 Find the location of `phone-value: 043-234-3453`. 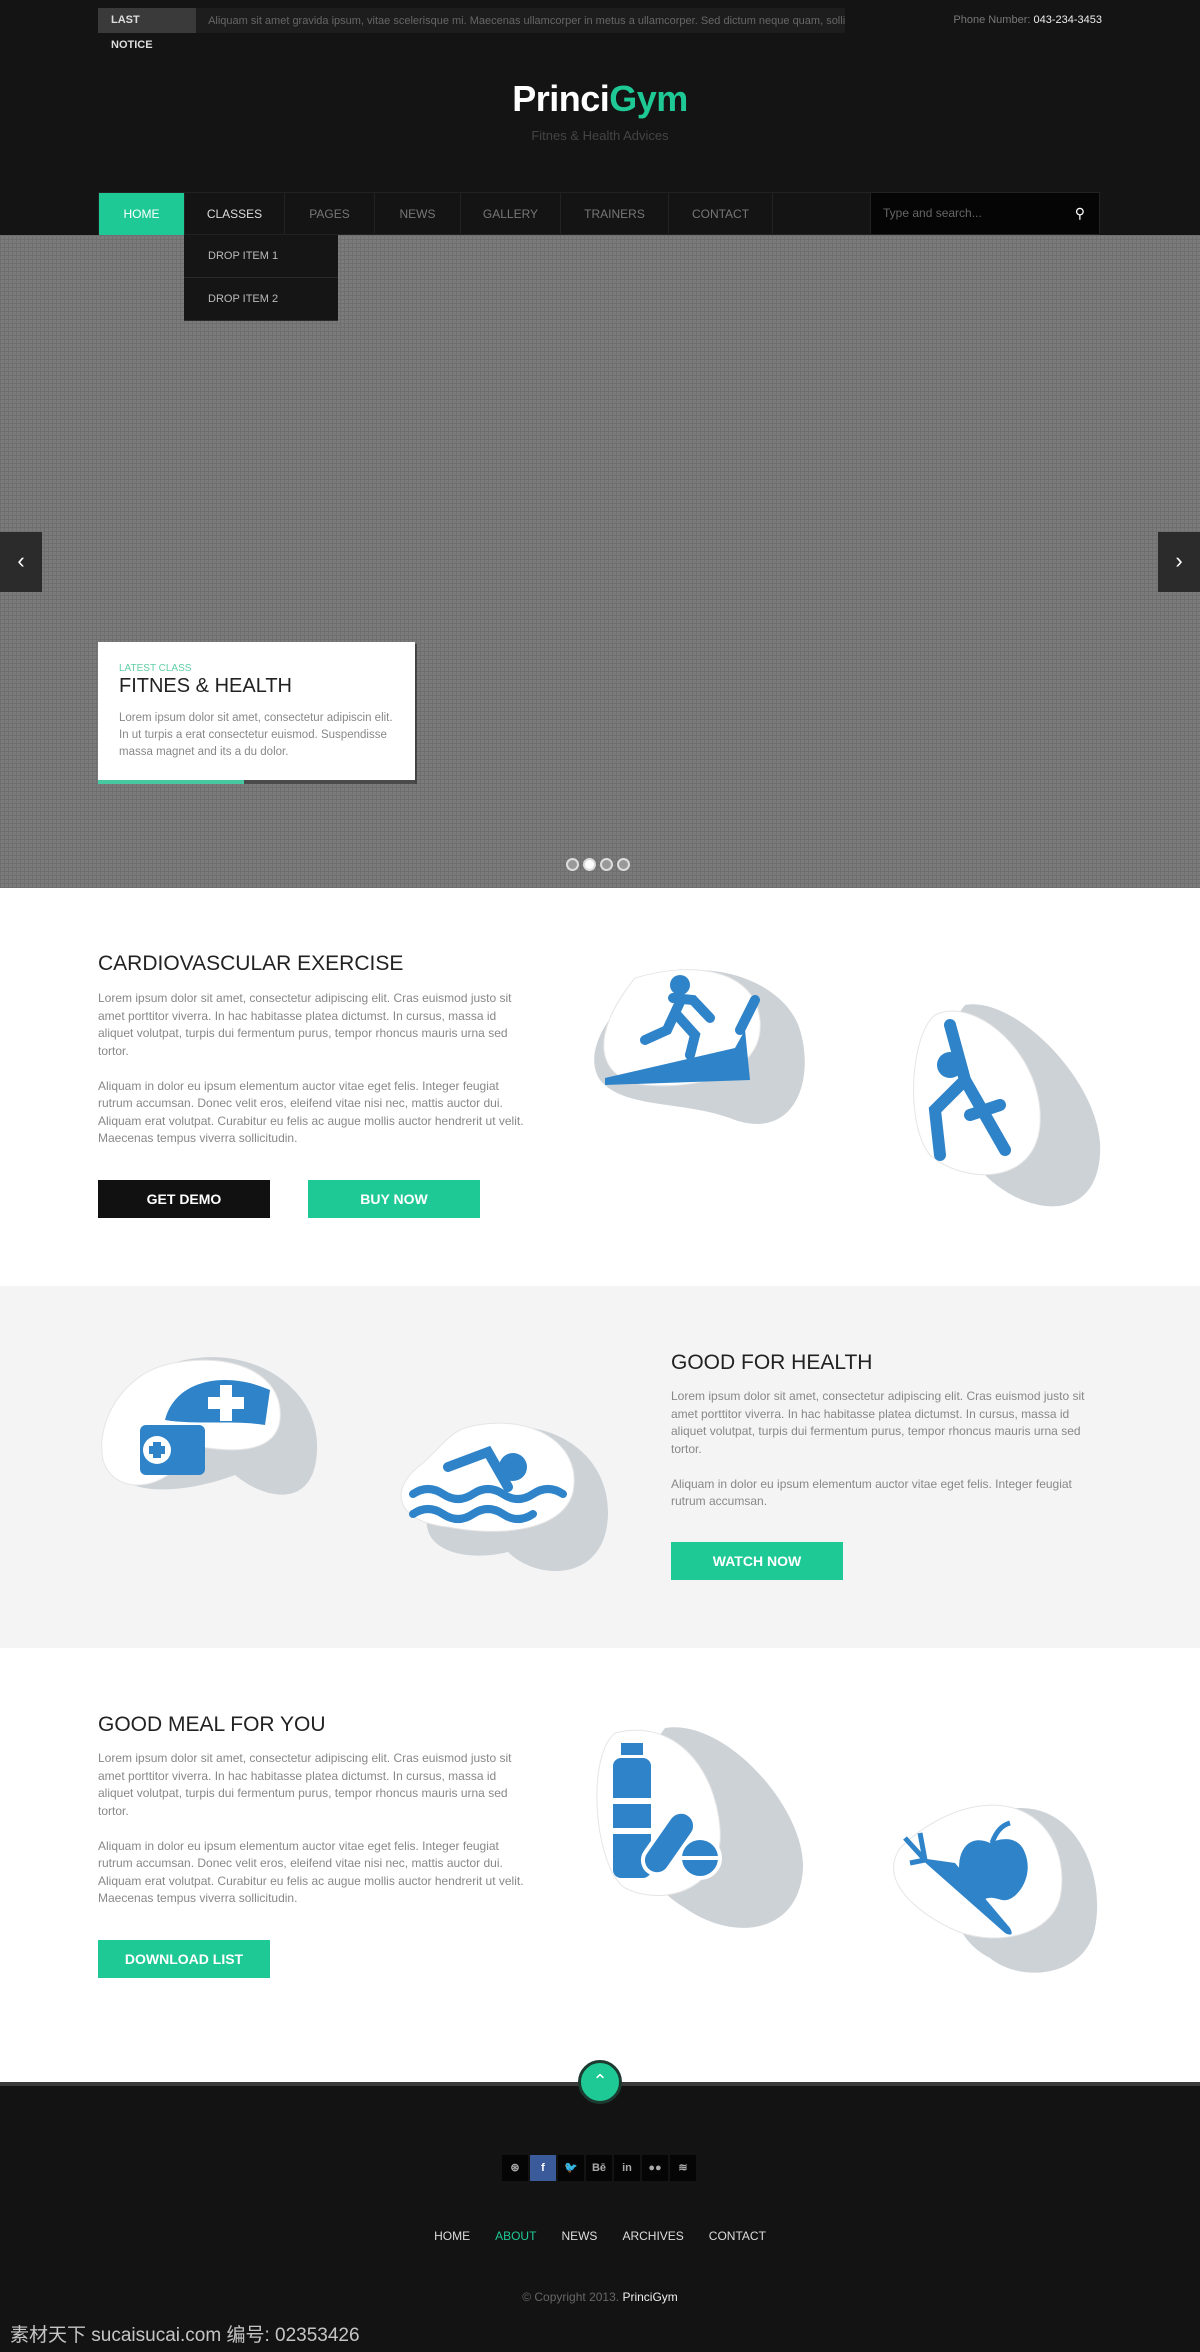

phone-value: 043-234-3453 is located at coordinates (1067, 20).